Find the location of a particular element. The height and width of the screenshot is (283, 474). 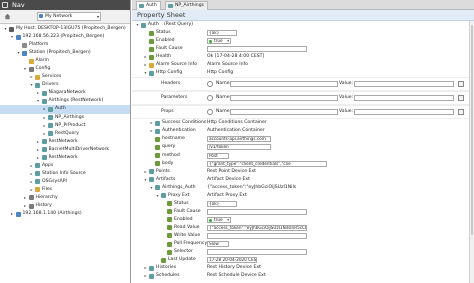

tree-node: ▸ 192.168.1.140 (Airthings) is located at coordinates (65, 214).